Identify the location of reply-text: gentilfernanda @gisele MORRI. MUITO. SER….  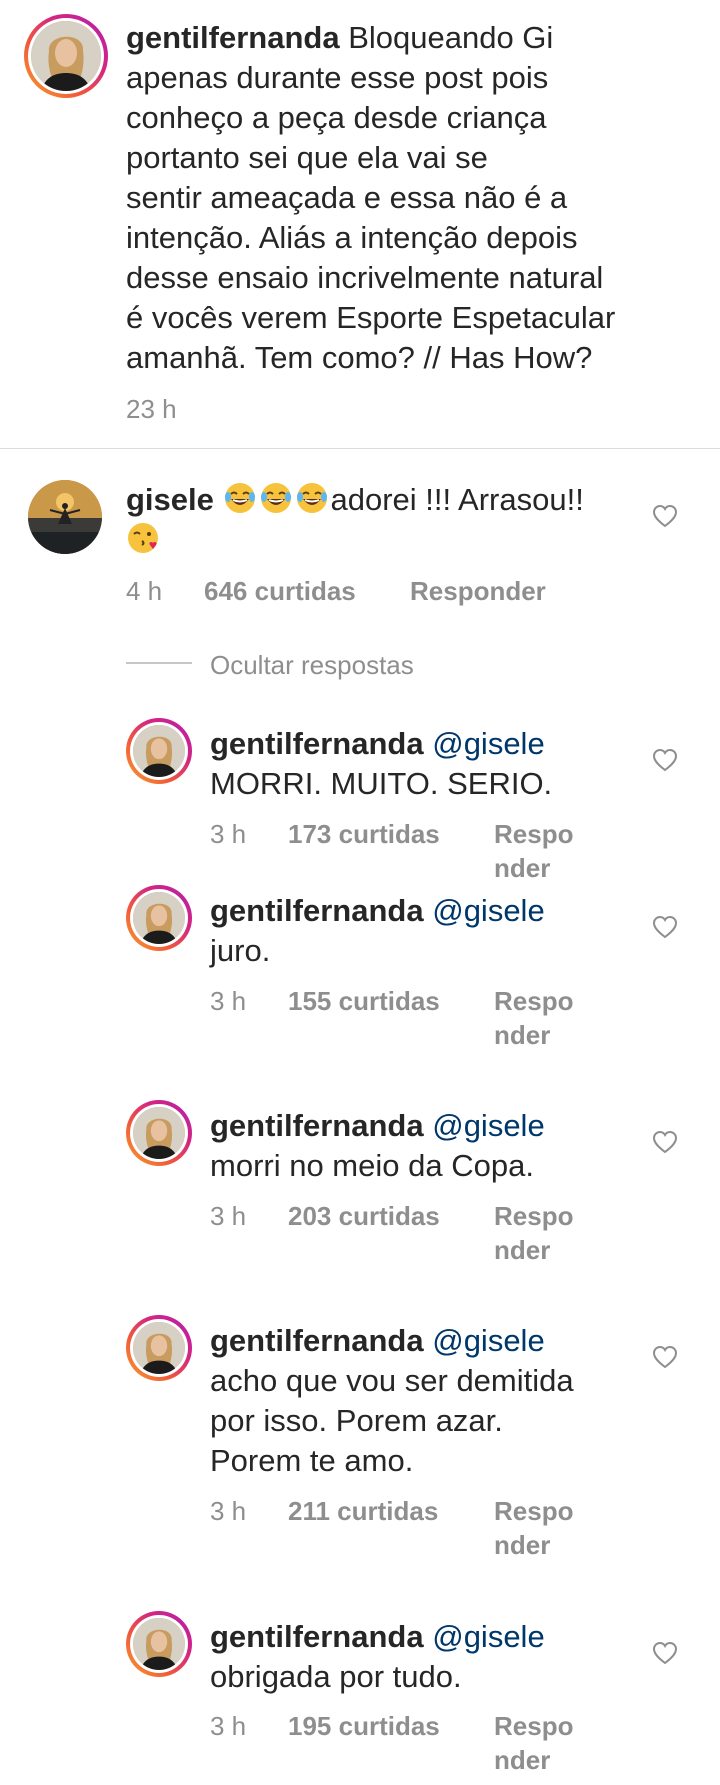
(425, 764).